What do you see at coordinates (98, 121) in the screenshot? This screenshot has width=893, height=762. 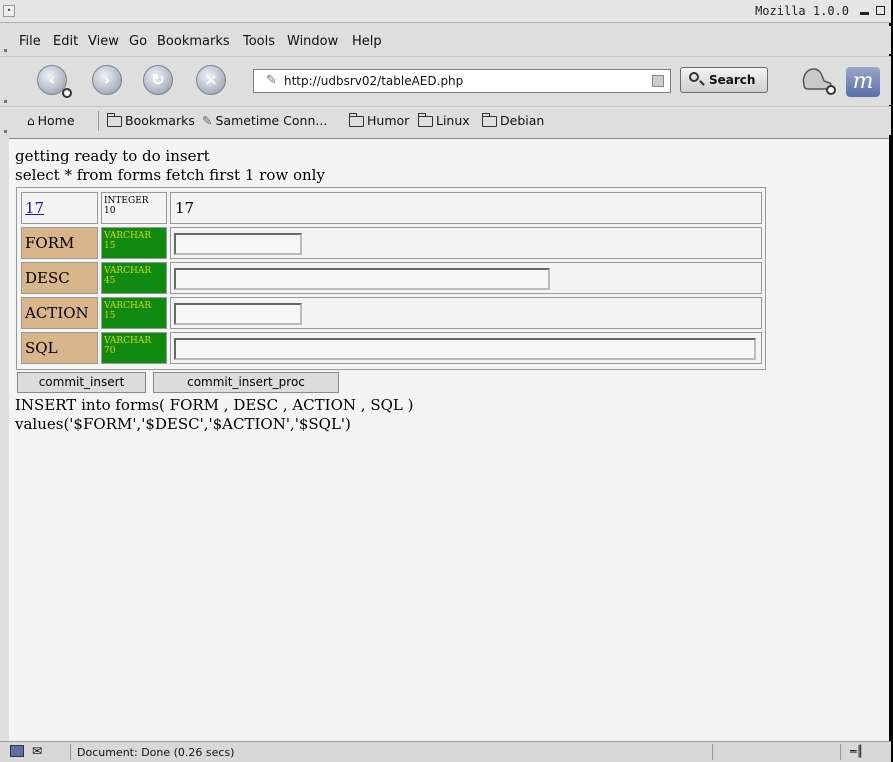 I see `toolbar-separator` at bounding box center [98, 121].